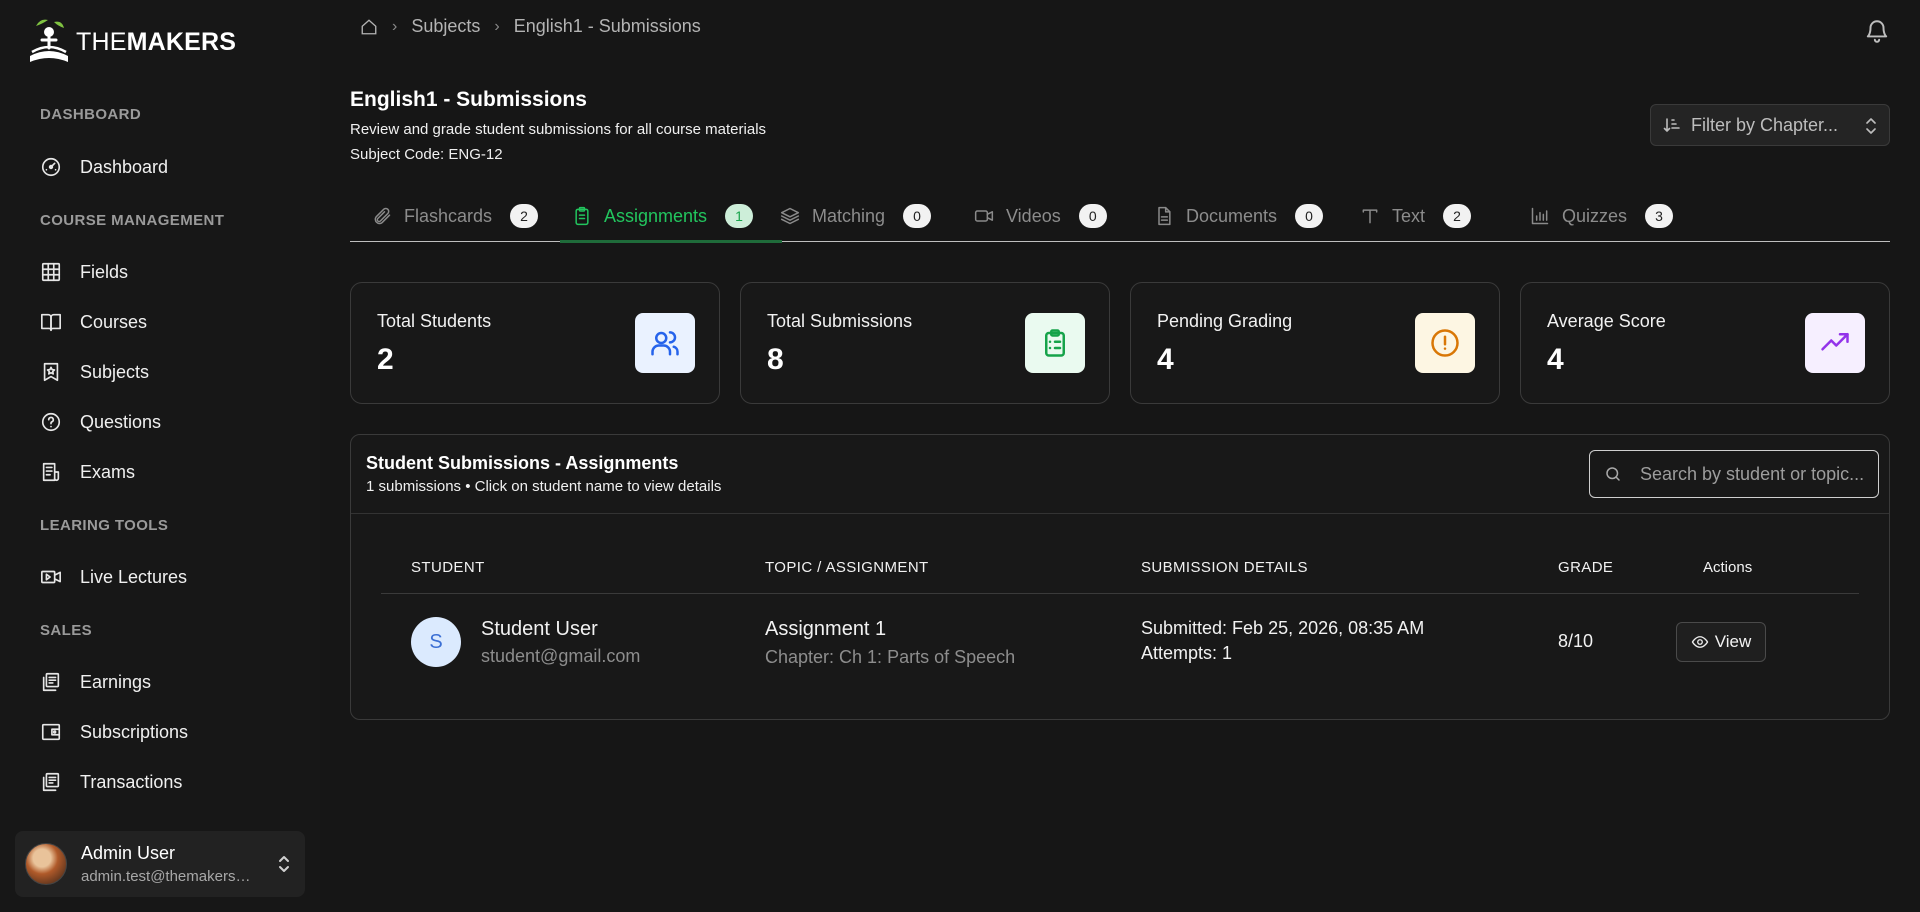 This screenshot has width=1920, height=912. I want to click on tab-quizzes: Quizzes 3, so click(1602, 216).